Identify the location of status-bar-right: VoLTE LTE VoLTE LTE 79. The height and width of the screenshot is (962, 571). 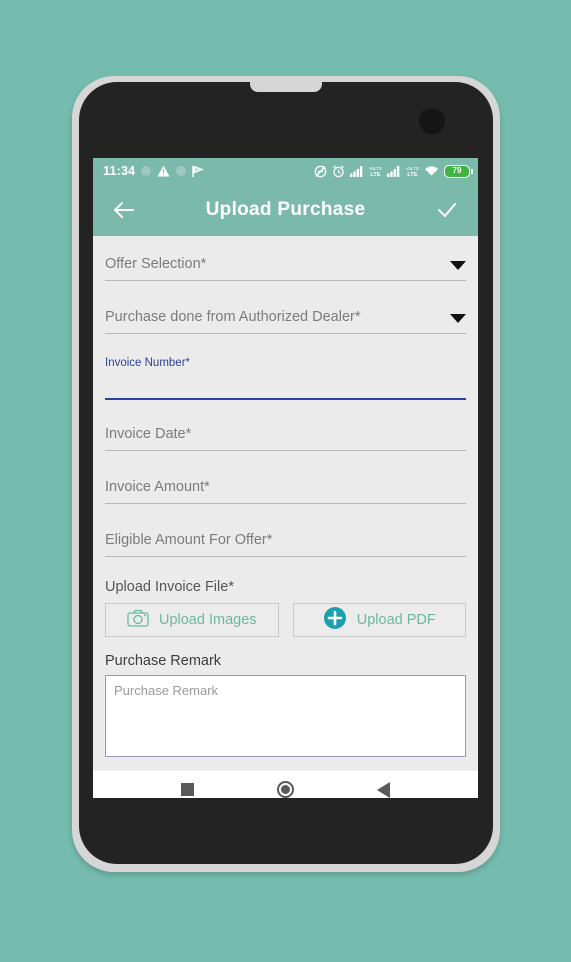
(393, 171).